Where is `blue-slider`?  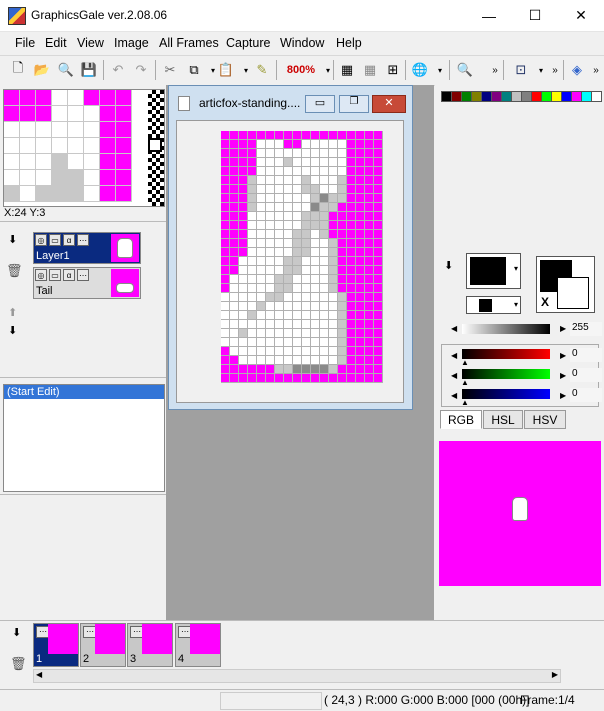
blue-slider is located at coordinates (506, 394).